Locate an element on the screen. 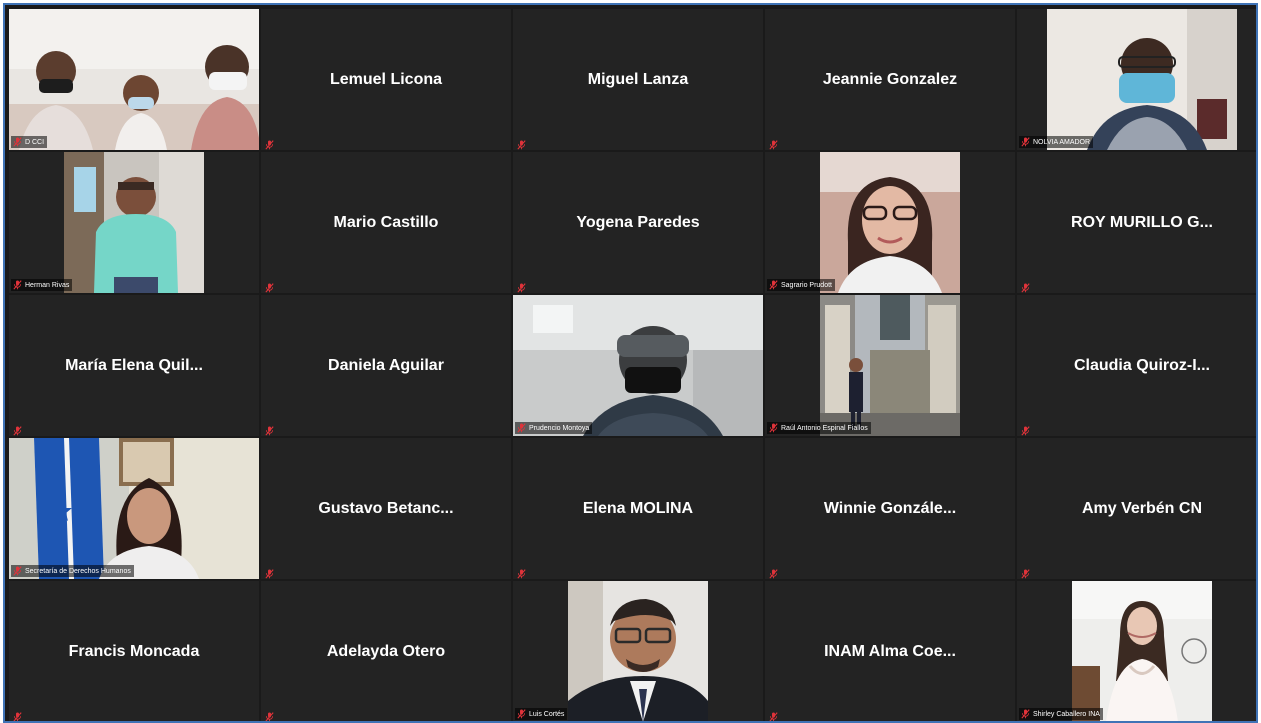 This screenshot has width=1261, height=723. participant-name: Raúl Antonio Espinal Fiallos is located at coordinates (824, 428).